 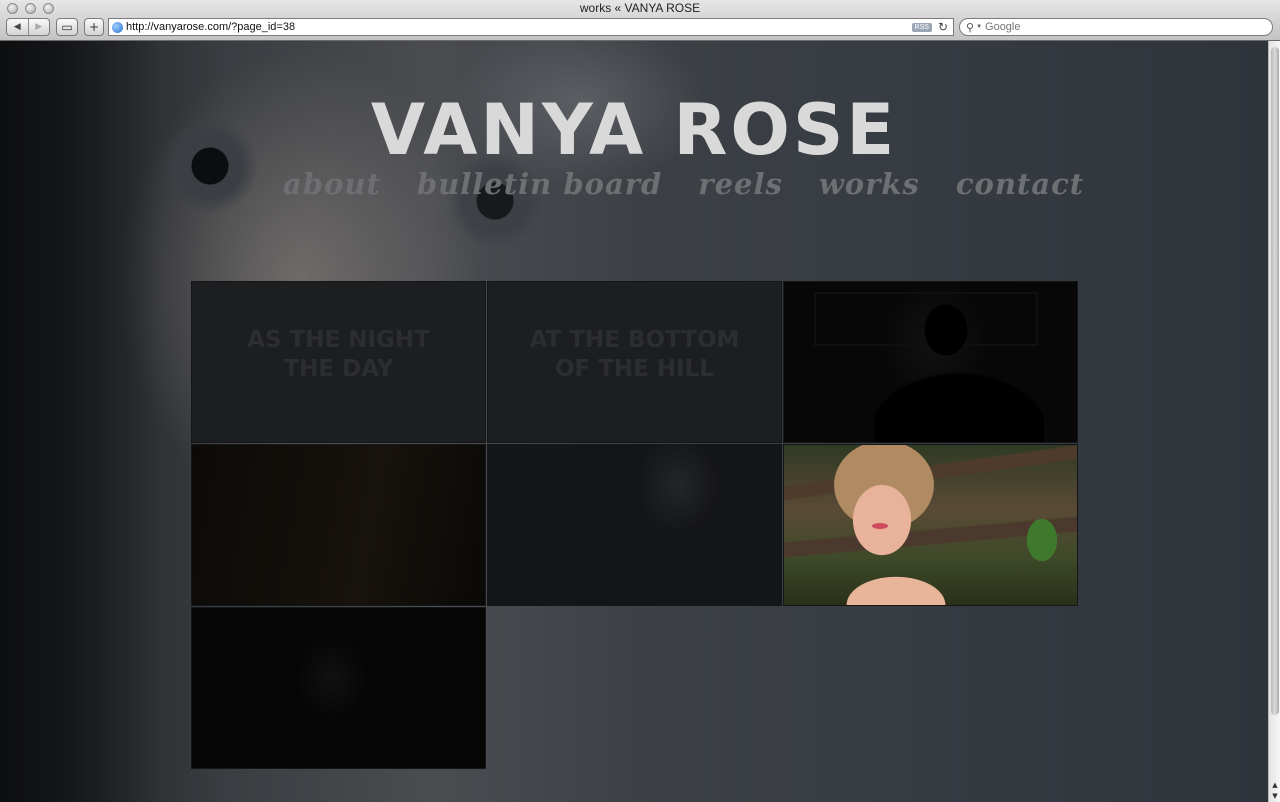 I want to click on work-tile-as-the-night-the-day: AS THE NIGHT THE DAY, so click(x=338, y=362).